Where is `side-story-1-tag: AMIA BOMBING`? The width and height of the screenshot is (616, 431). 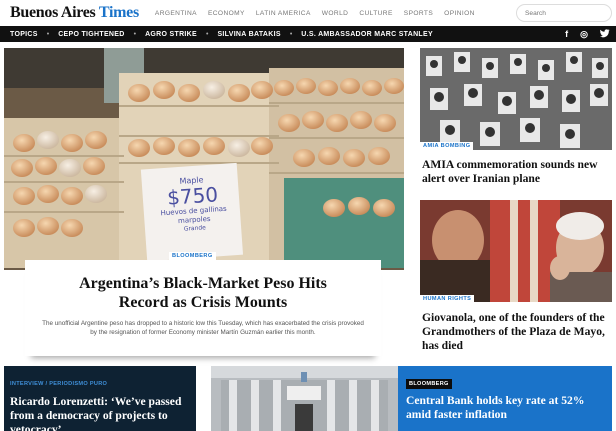
side-story-1-tag: AMIA BOMBING is located at coordinates (447, 146).